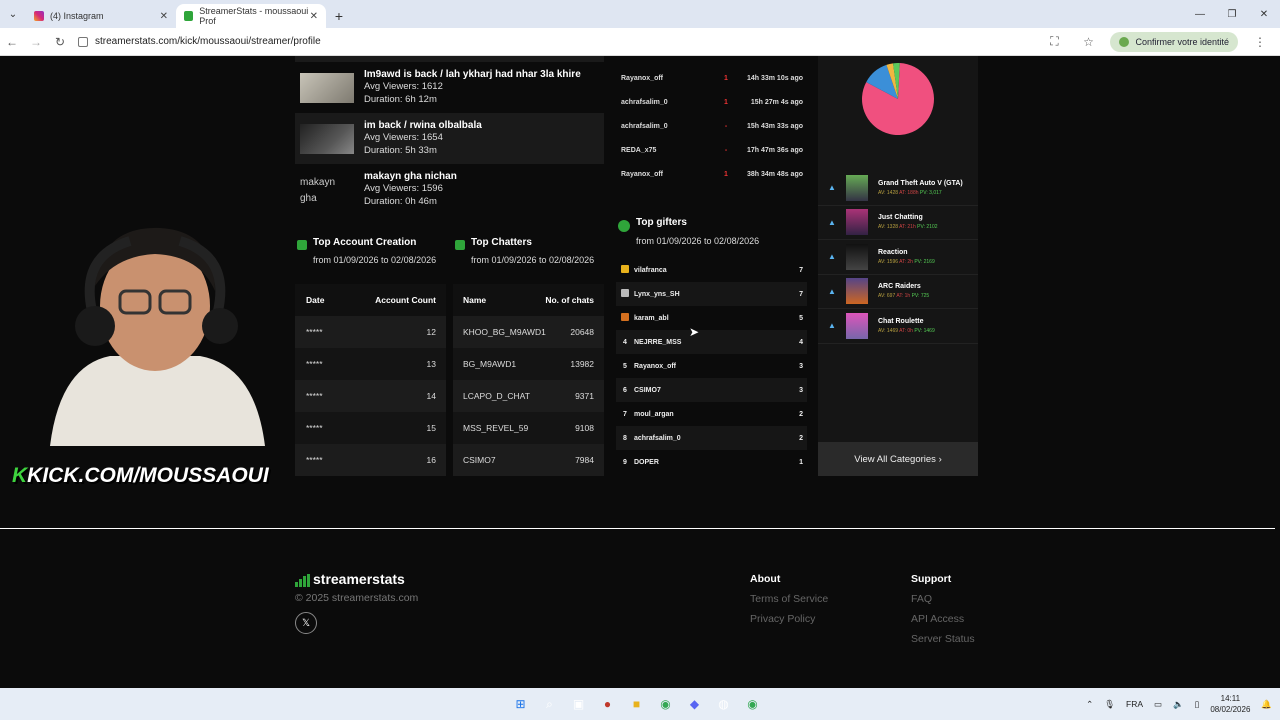  I want to click on restore-icon: ❐, so click(1232, 14).